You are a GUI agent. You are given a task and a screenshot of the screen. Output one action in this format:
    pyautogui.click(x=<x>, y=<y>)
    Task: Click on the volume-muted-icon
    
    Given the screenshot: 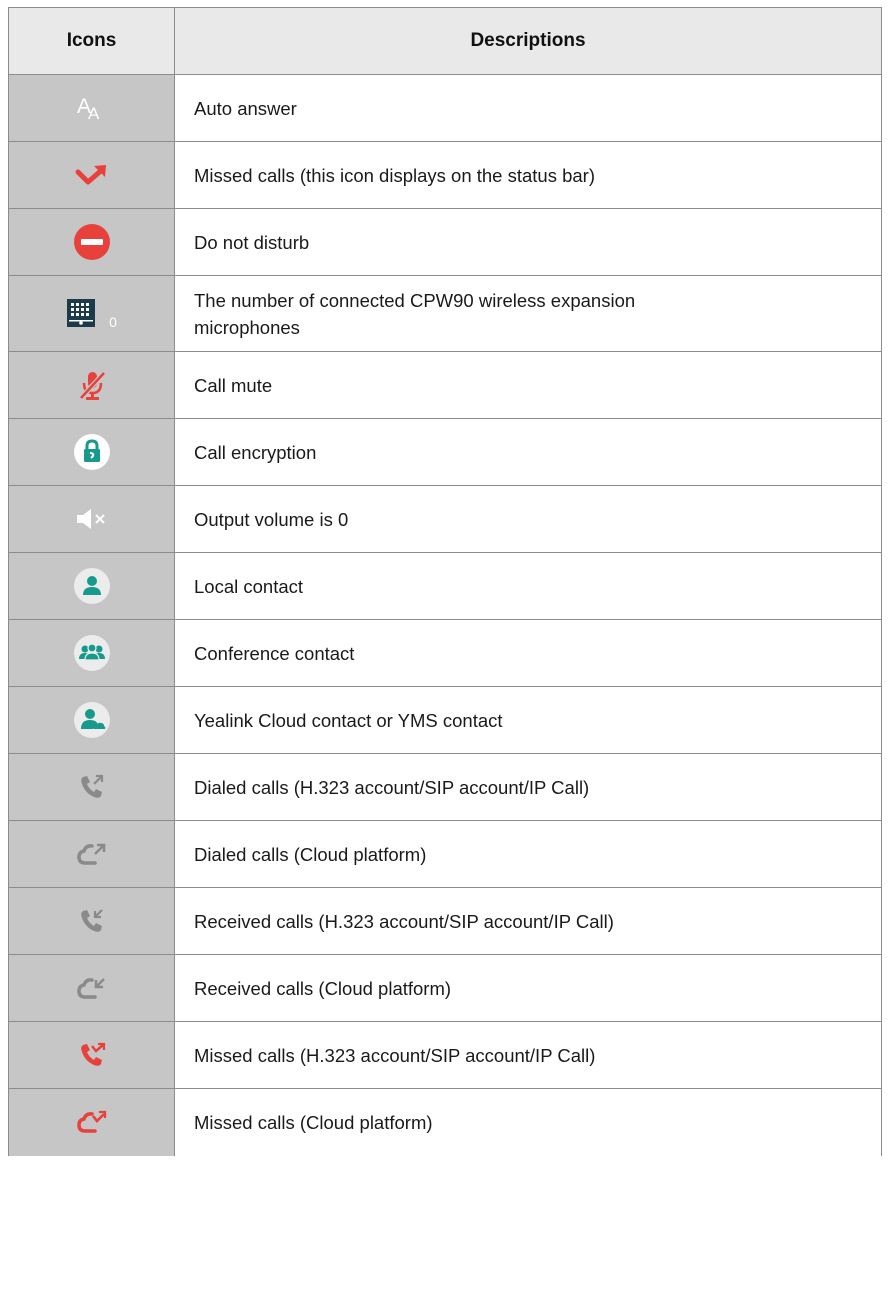 What is the action you would take?
    pyautogui.click(x=90, y=519)
    